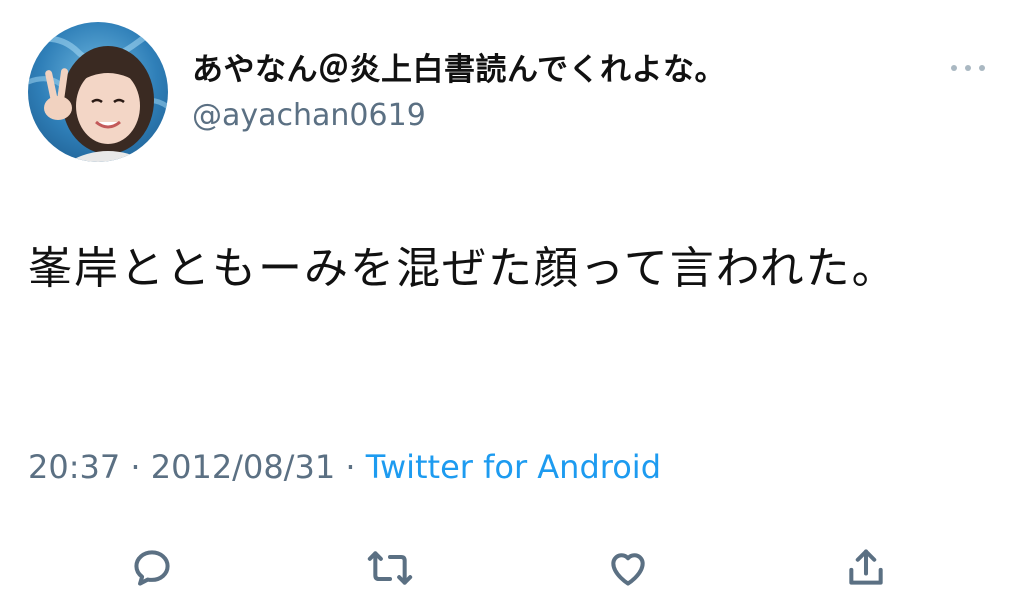 This screenshot has width=1024, height=606. I want to click on user-handle: @ayachan0619, so click(309, 115).